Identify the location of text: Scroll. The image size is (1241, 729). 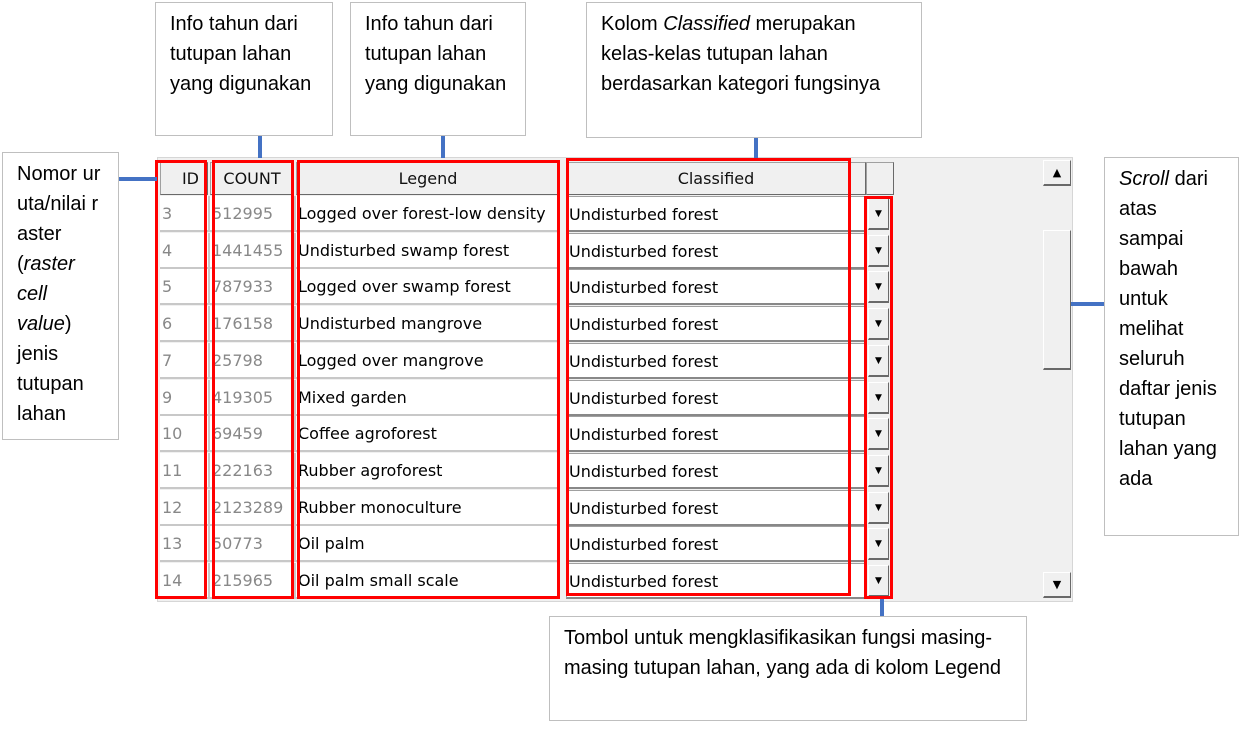
(1144, 179).